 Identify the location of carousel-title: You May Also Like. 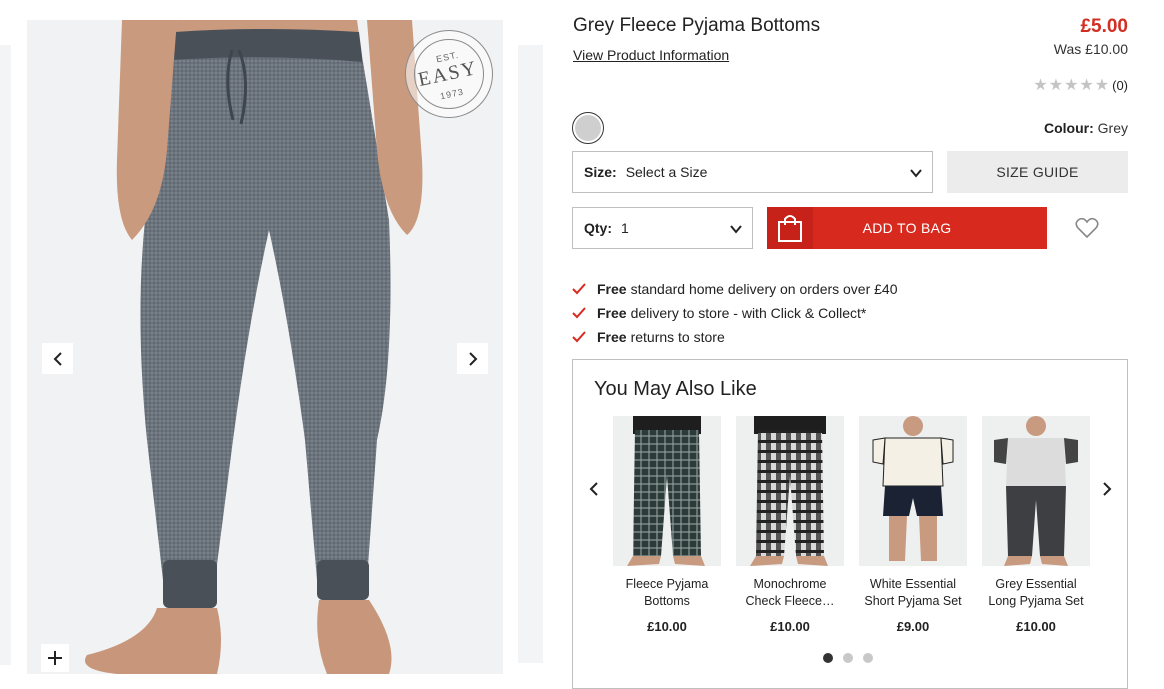
(675, 389).